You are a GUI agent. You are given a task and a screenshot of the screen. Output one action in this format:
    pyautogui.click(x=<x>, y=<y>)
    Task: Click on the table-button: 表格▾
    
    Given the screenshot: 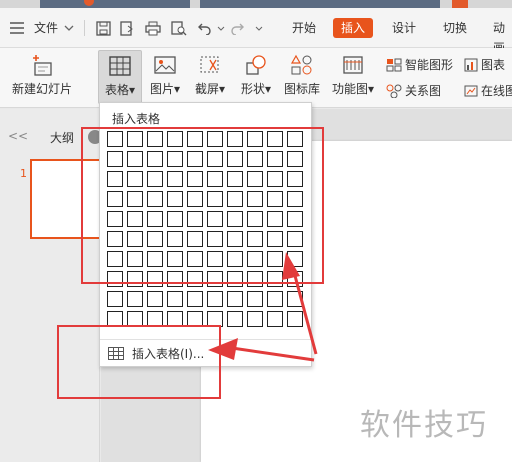 What is the action you would take?
    pyautogui.click(x=120, y=77)
    